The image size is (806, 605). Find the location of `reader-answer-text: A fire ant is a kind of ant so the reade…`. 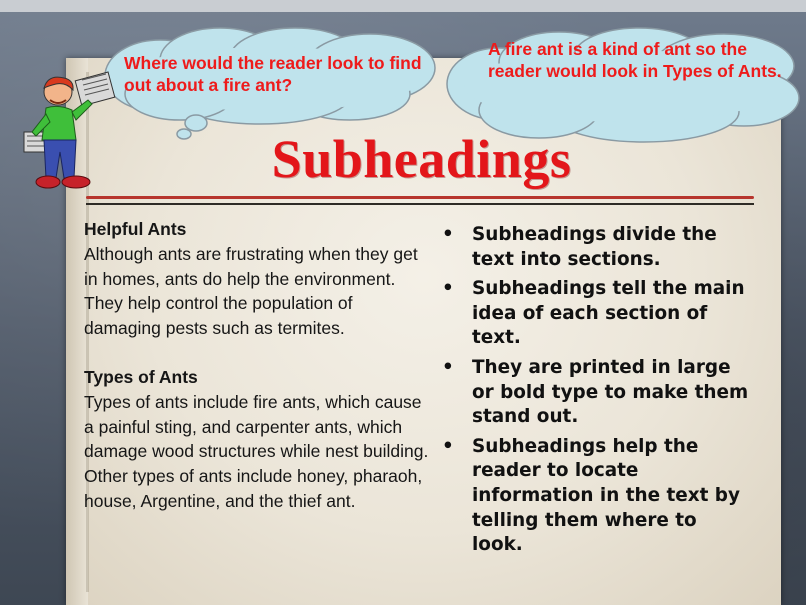

reader-answer-text: A fire ant is a kind of ant so the reade… is located at coordinates (635, 60).